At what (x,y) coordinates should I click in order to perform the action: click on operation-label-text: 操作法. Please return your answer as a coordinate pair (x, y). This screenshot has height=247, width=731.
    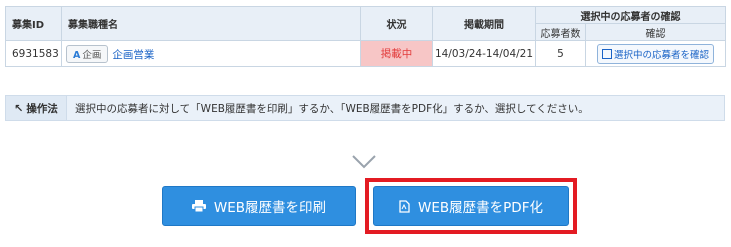
    Looking at the image, I should click on (42, 108).